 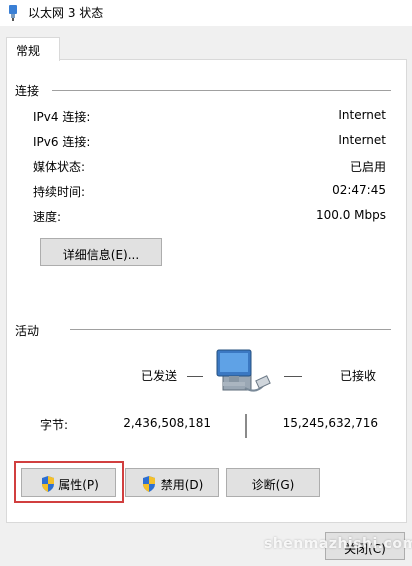 What do you see at coordinates (230, 329) in the screenshot?
I see `activity-divider` at bounding box center [230, 329].